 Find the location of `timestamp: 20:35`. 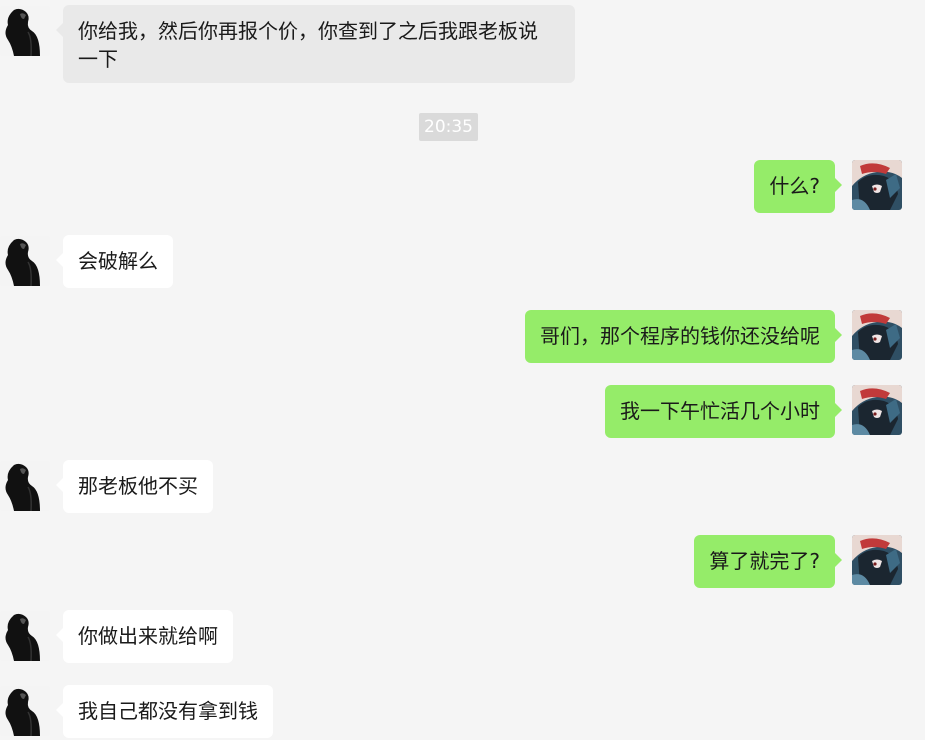

timestamp: 20:35 is located at coordinates (448, 127).